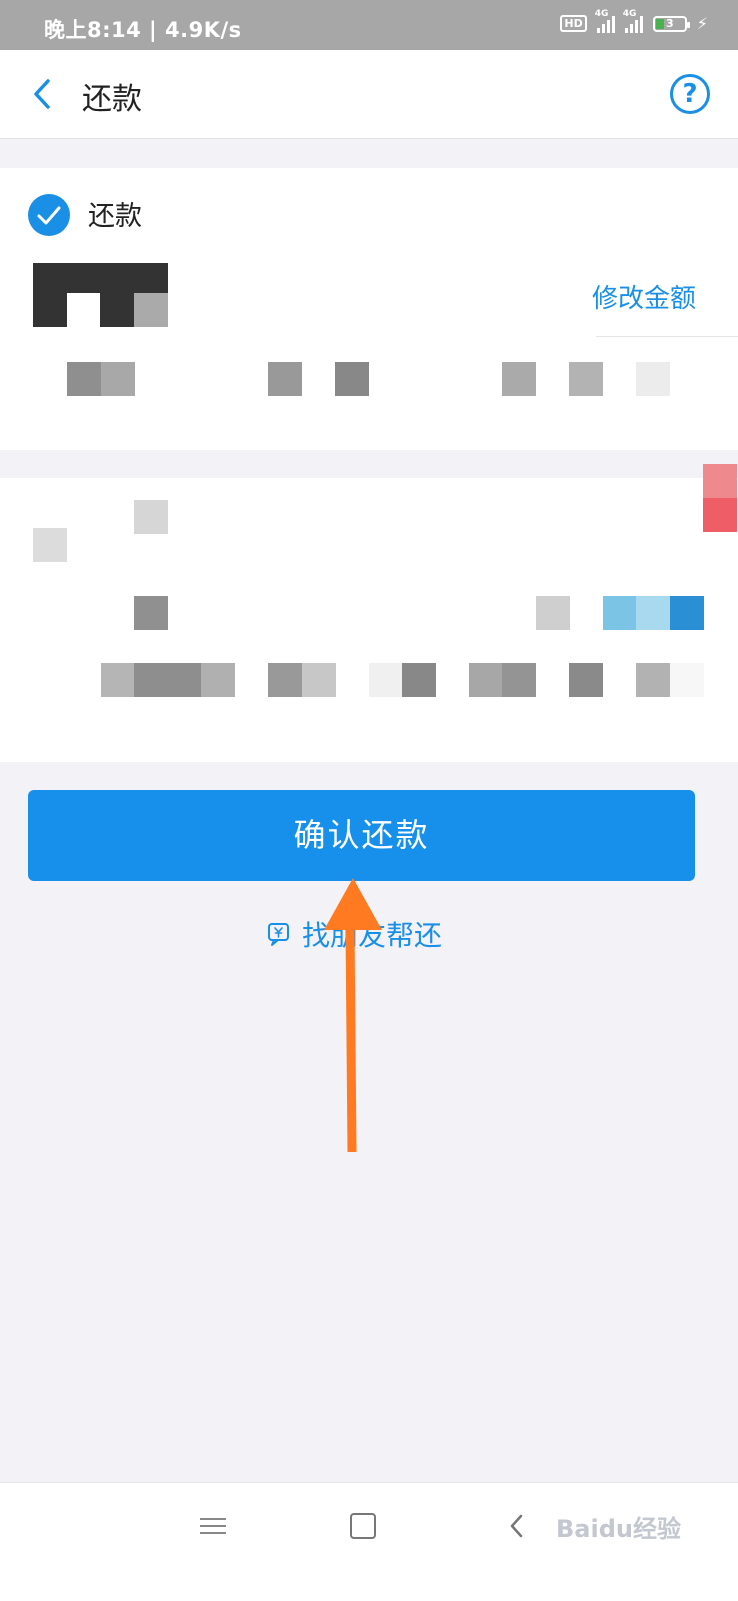 The width and height of the screenshot is (738, 1601). What do you see at coordinates (702, 23) in the screenshot?
I see `charging-icon: ⚡` at bounding box center [702, 23].